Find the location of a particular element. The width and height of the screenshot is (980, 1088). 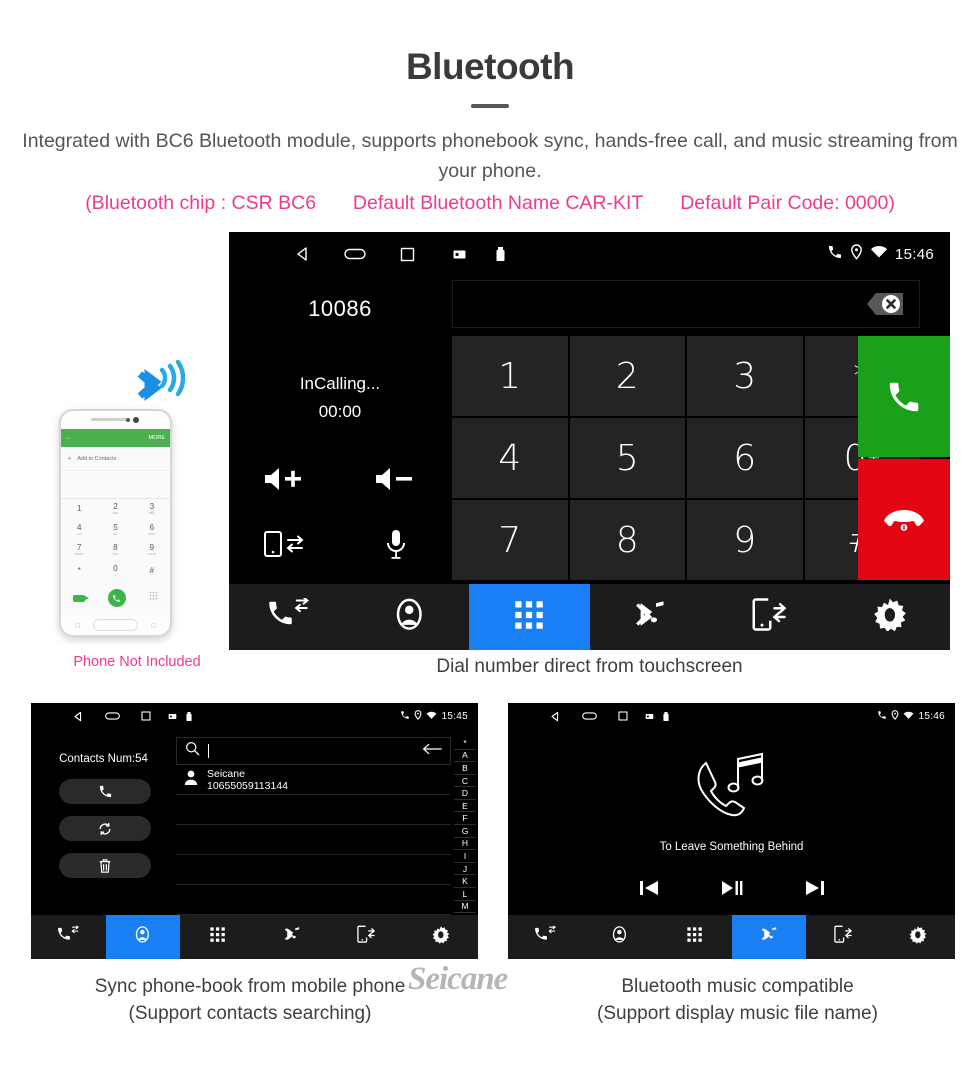

phone-call-button is located at coordinates (116, 598).